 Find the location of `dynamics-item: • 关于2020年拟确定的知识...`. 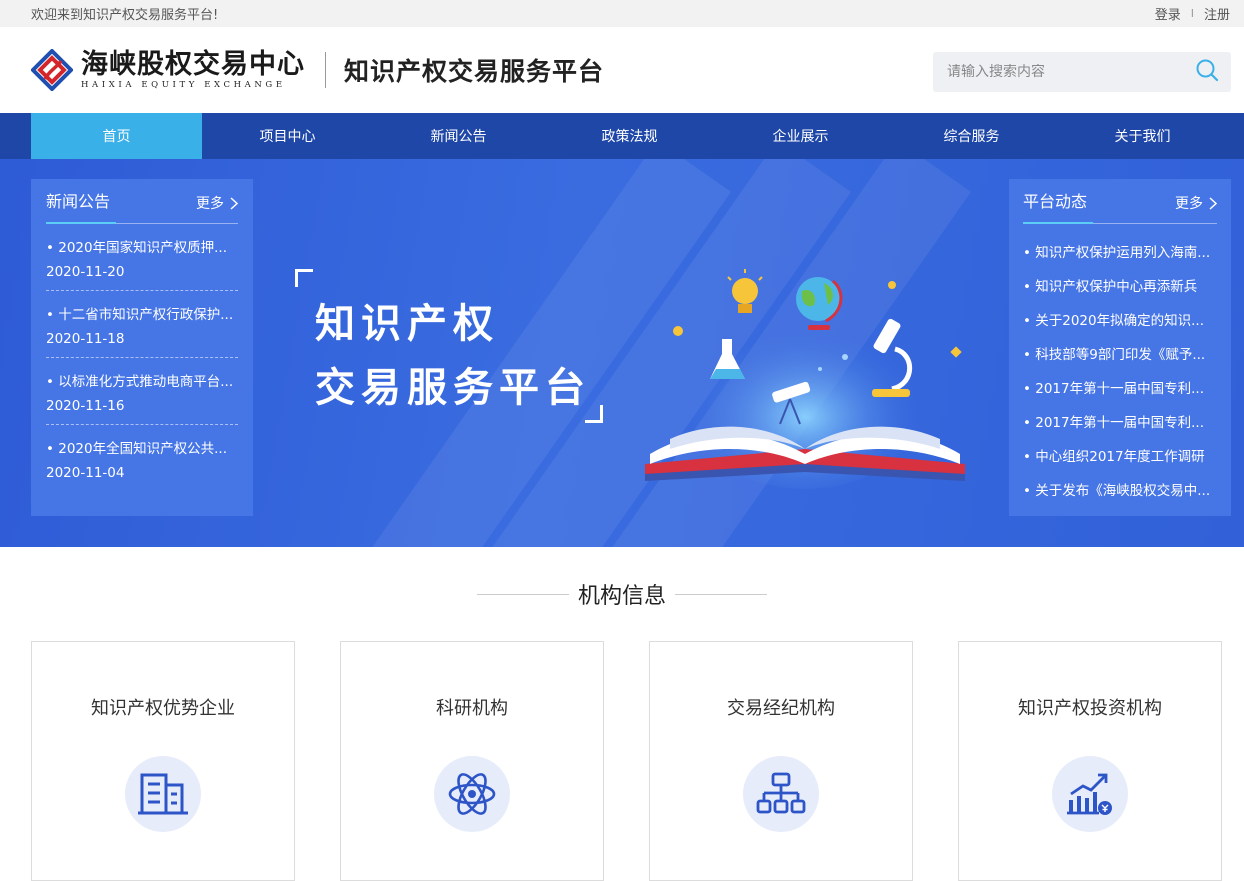

dynamics-item: • 关于2020年拟确定的知识... is located at coordinates (1120, 319).